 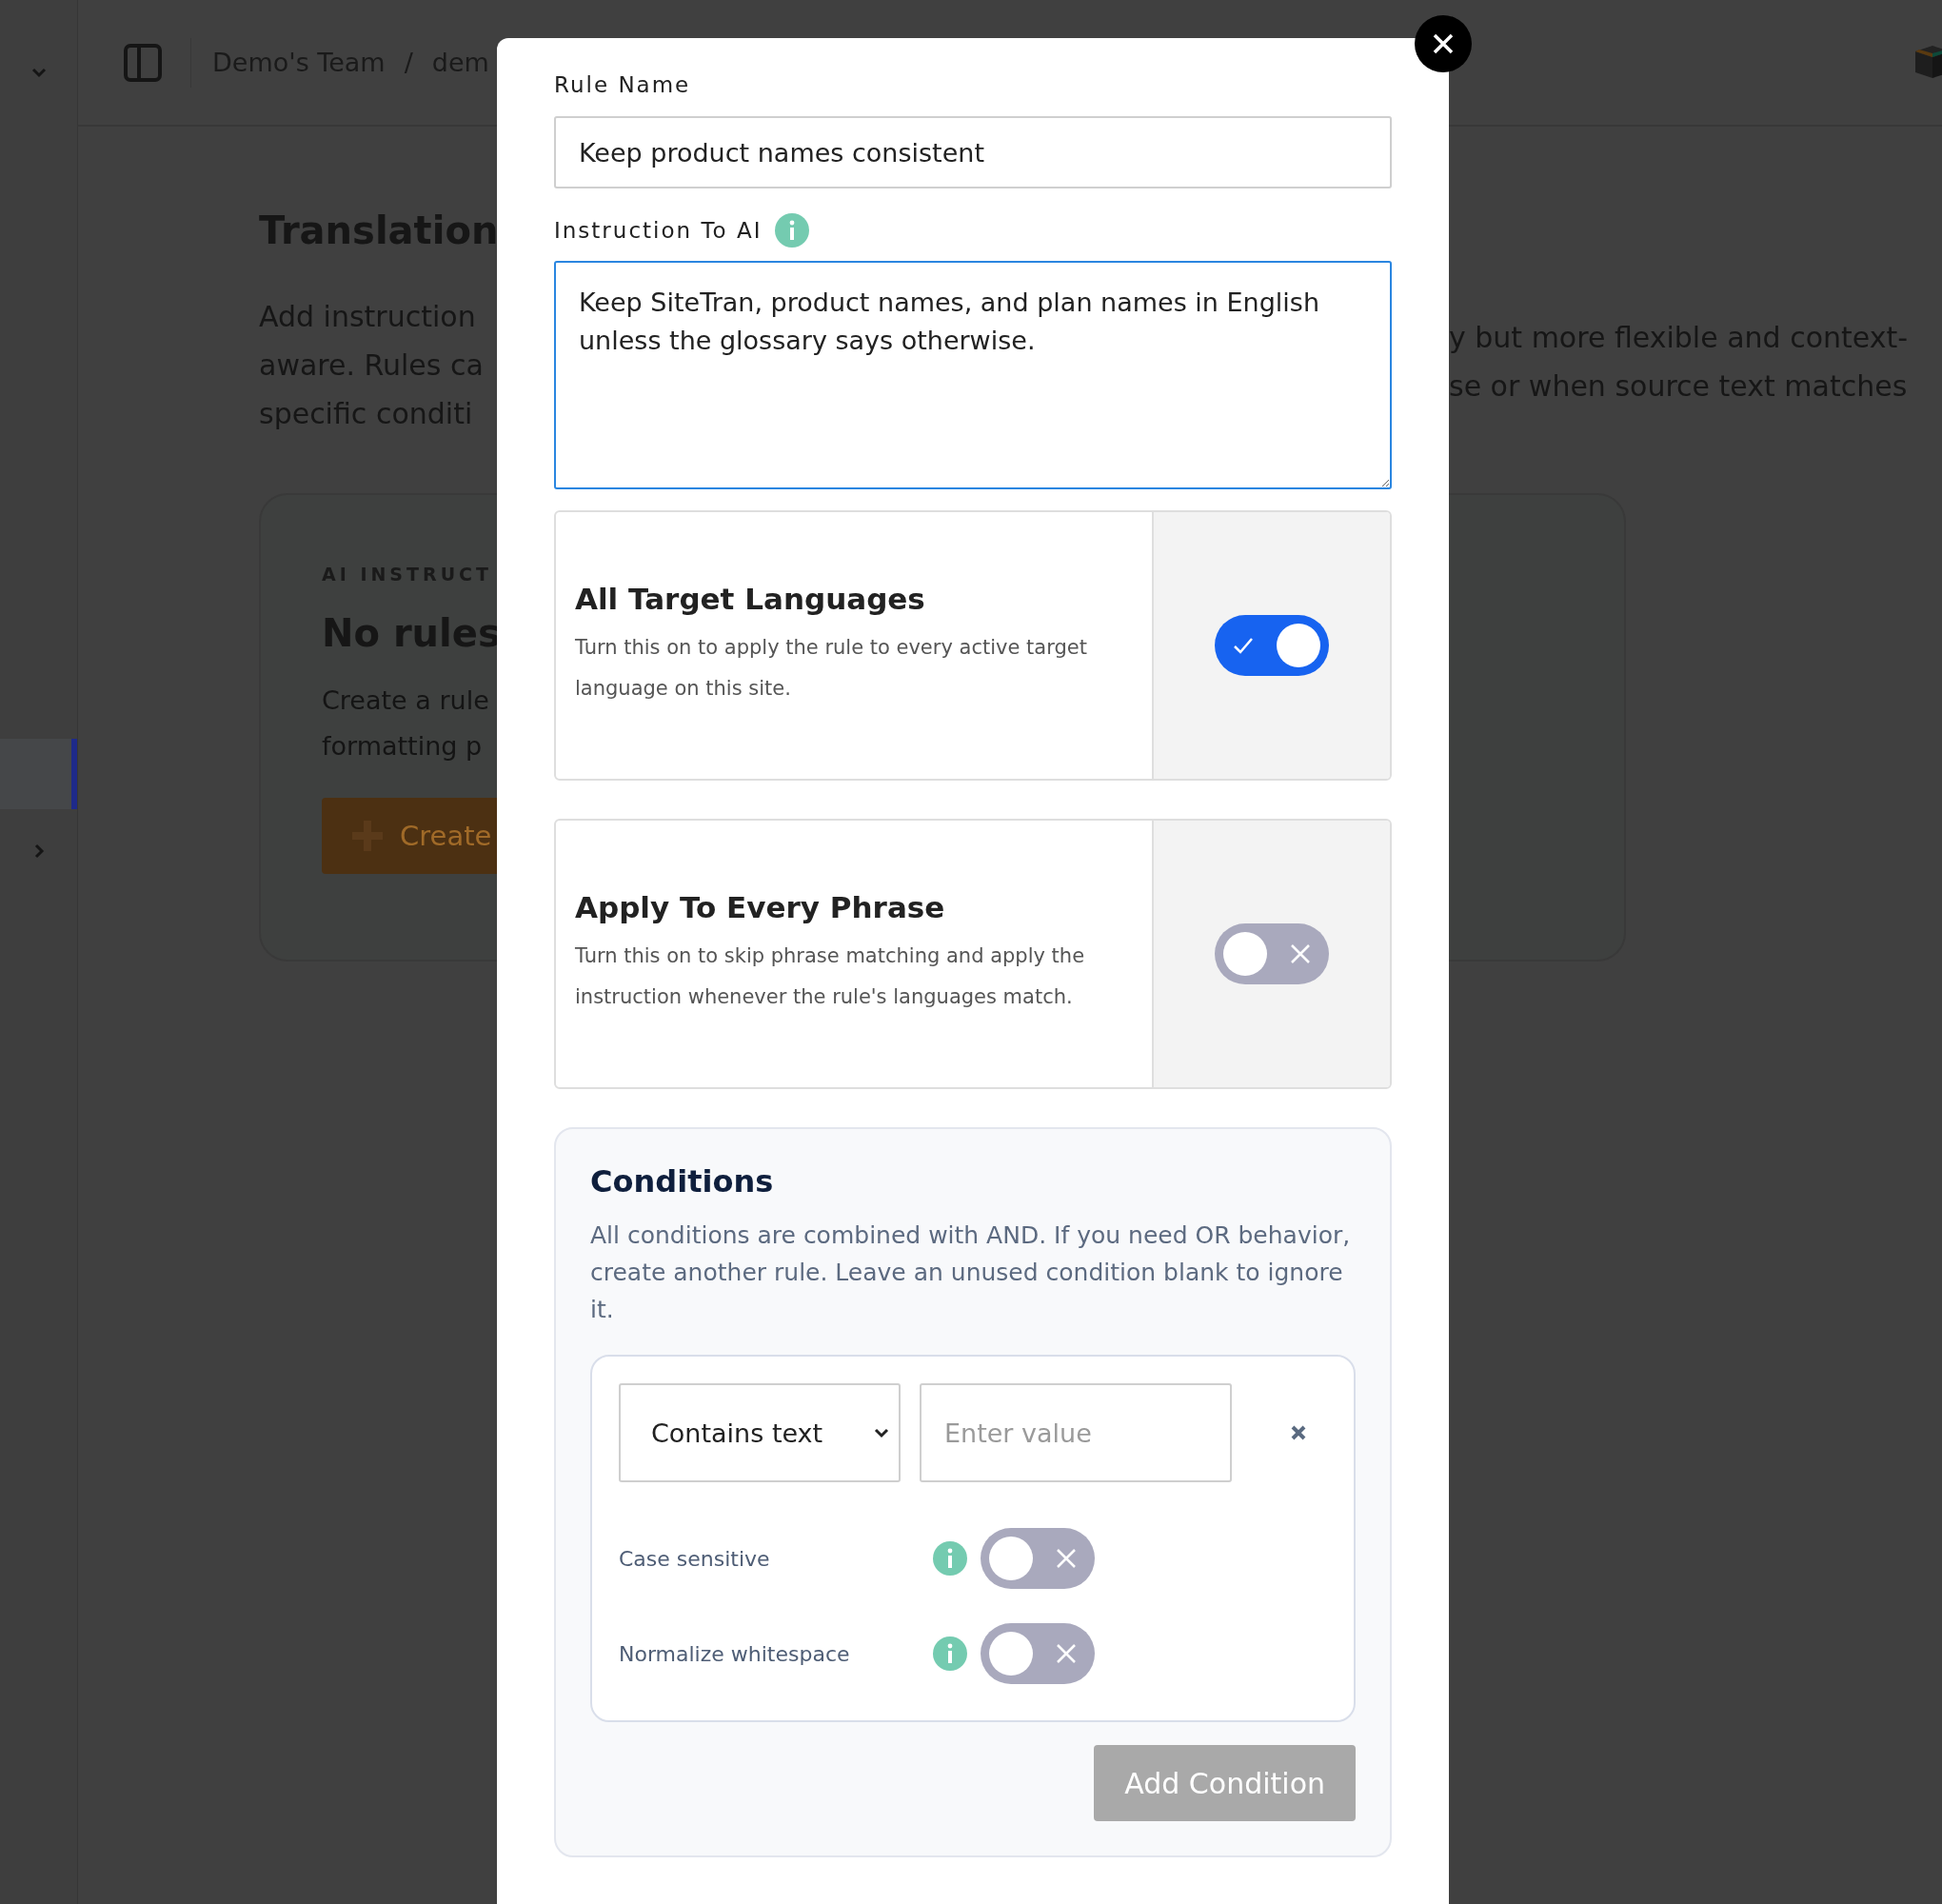 I want to click on value-field: Enter value, so click(x=1076, y=1432).